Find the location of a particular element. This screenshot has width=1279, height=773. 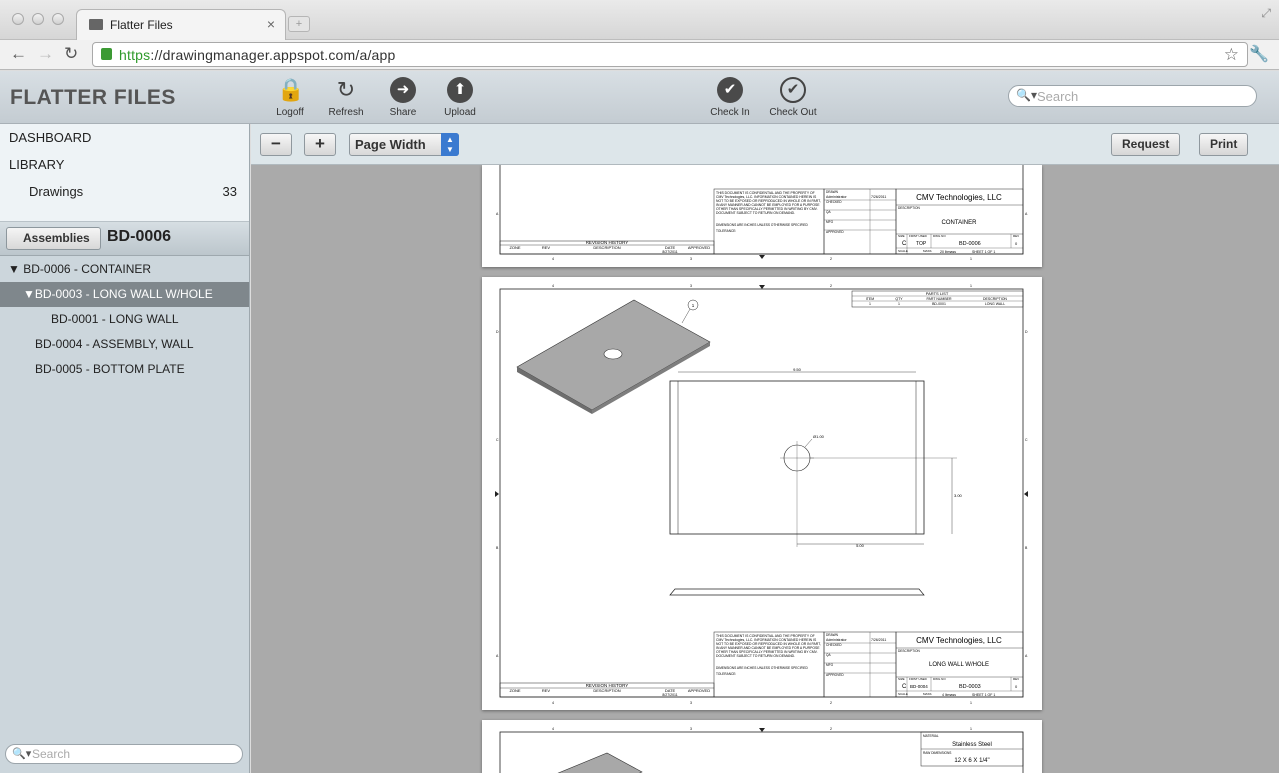

check-in-button: ✔ Check In is located at coordinates (730, 97).